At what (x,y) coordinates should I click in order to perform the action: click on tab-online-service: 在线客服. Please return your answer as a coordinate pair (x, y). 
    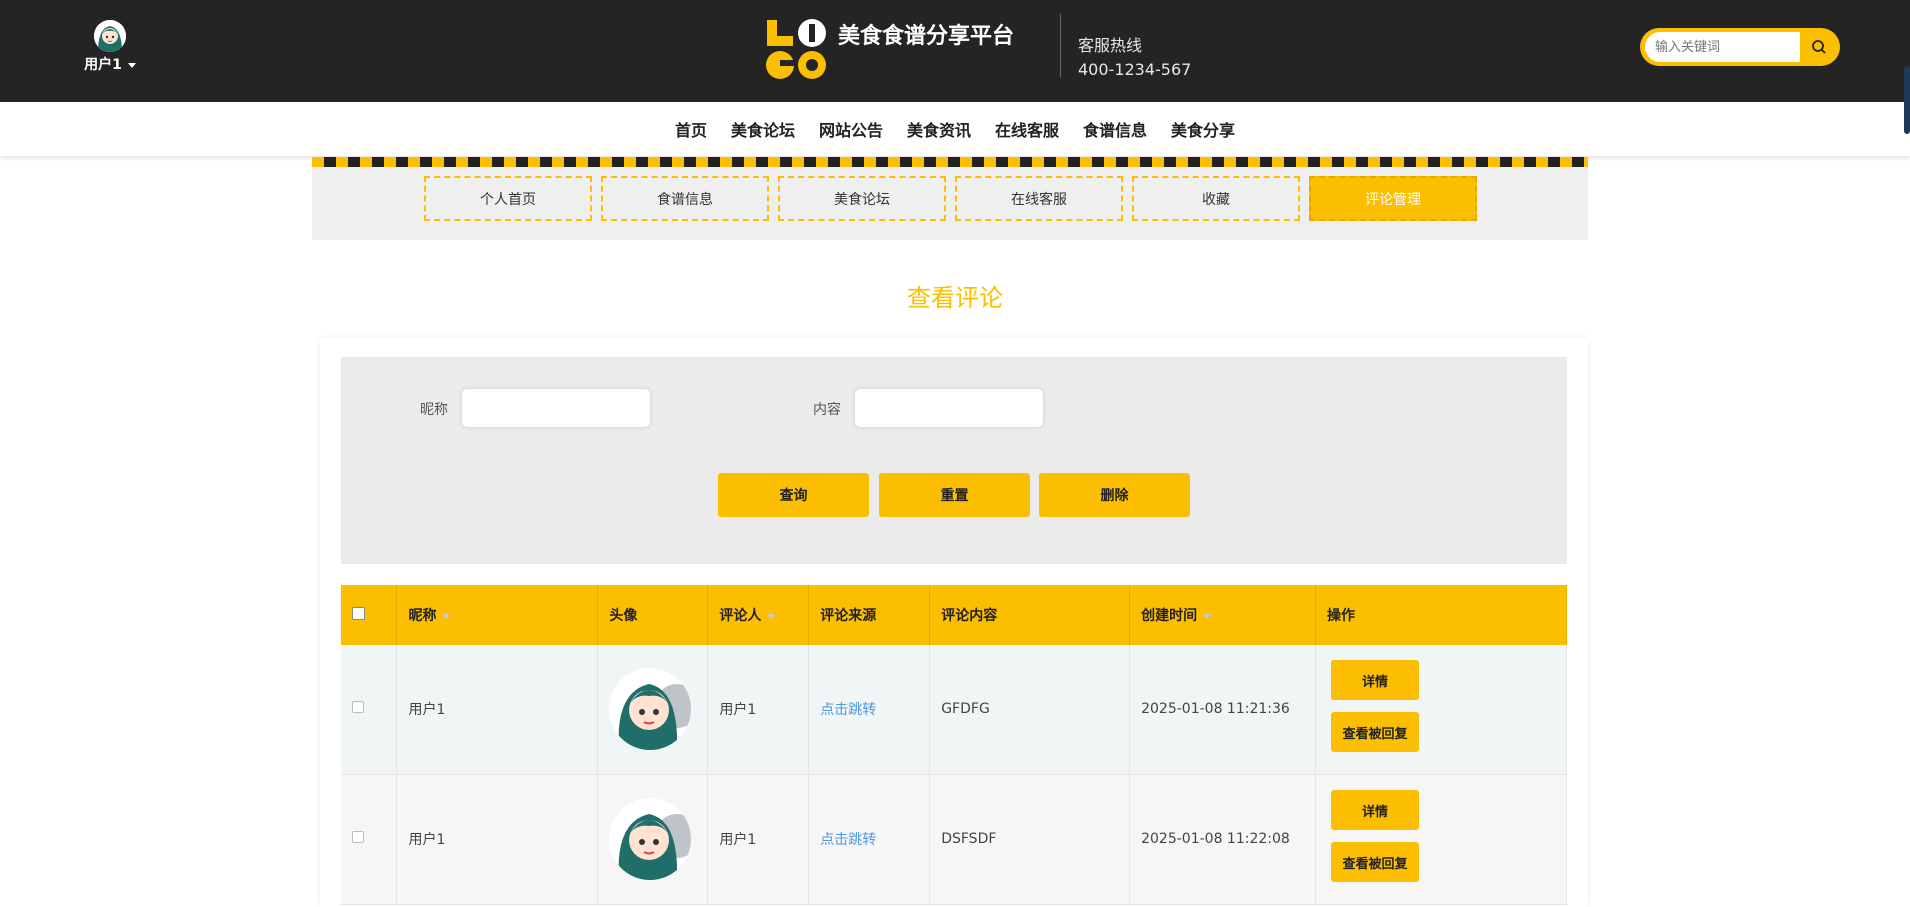
    Looking at the image, I should click on (1039, 198).